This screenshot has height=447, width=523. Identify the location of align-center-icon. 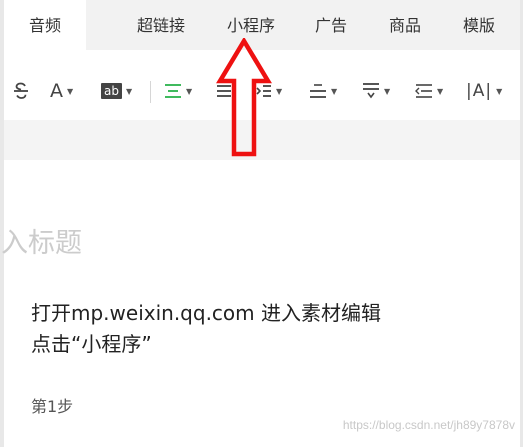
(173, 91).